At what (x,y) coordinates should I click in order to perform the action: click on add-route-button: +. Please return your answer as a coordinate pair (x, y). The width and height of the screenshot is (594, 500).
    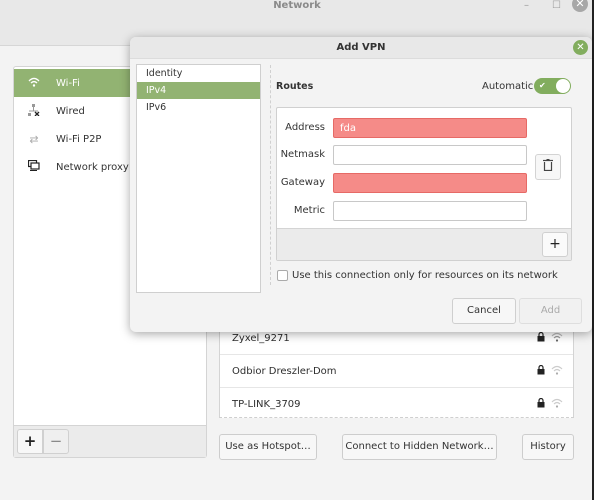
    Looking at the image, I should click on (555, 244).